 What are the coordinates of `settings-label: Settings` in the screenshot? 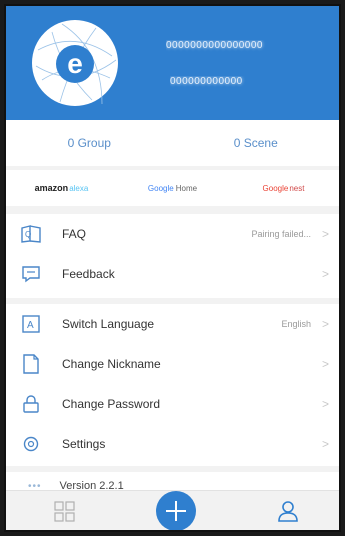 It's located at (84, 444).